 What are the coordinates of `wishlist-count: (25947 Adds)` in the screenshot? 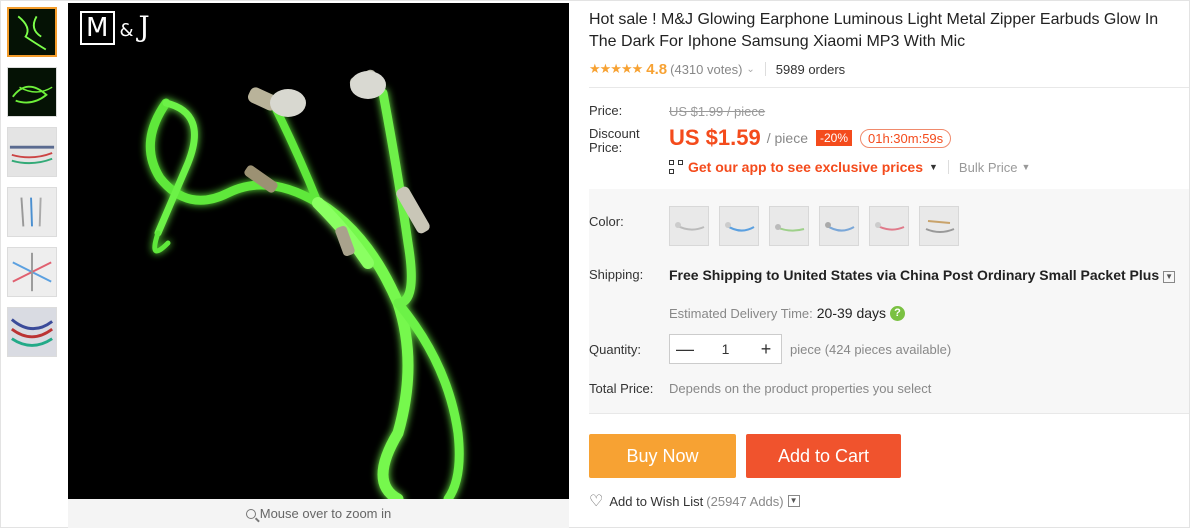 It's located at (745, 501).